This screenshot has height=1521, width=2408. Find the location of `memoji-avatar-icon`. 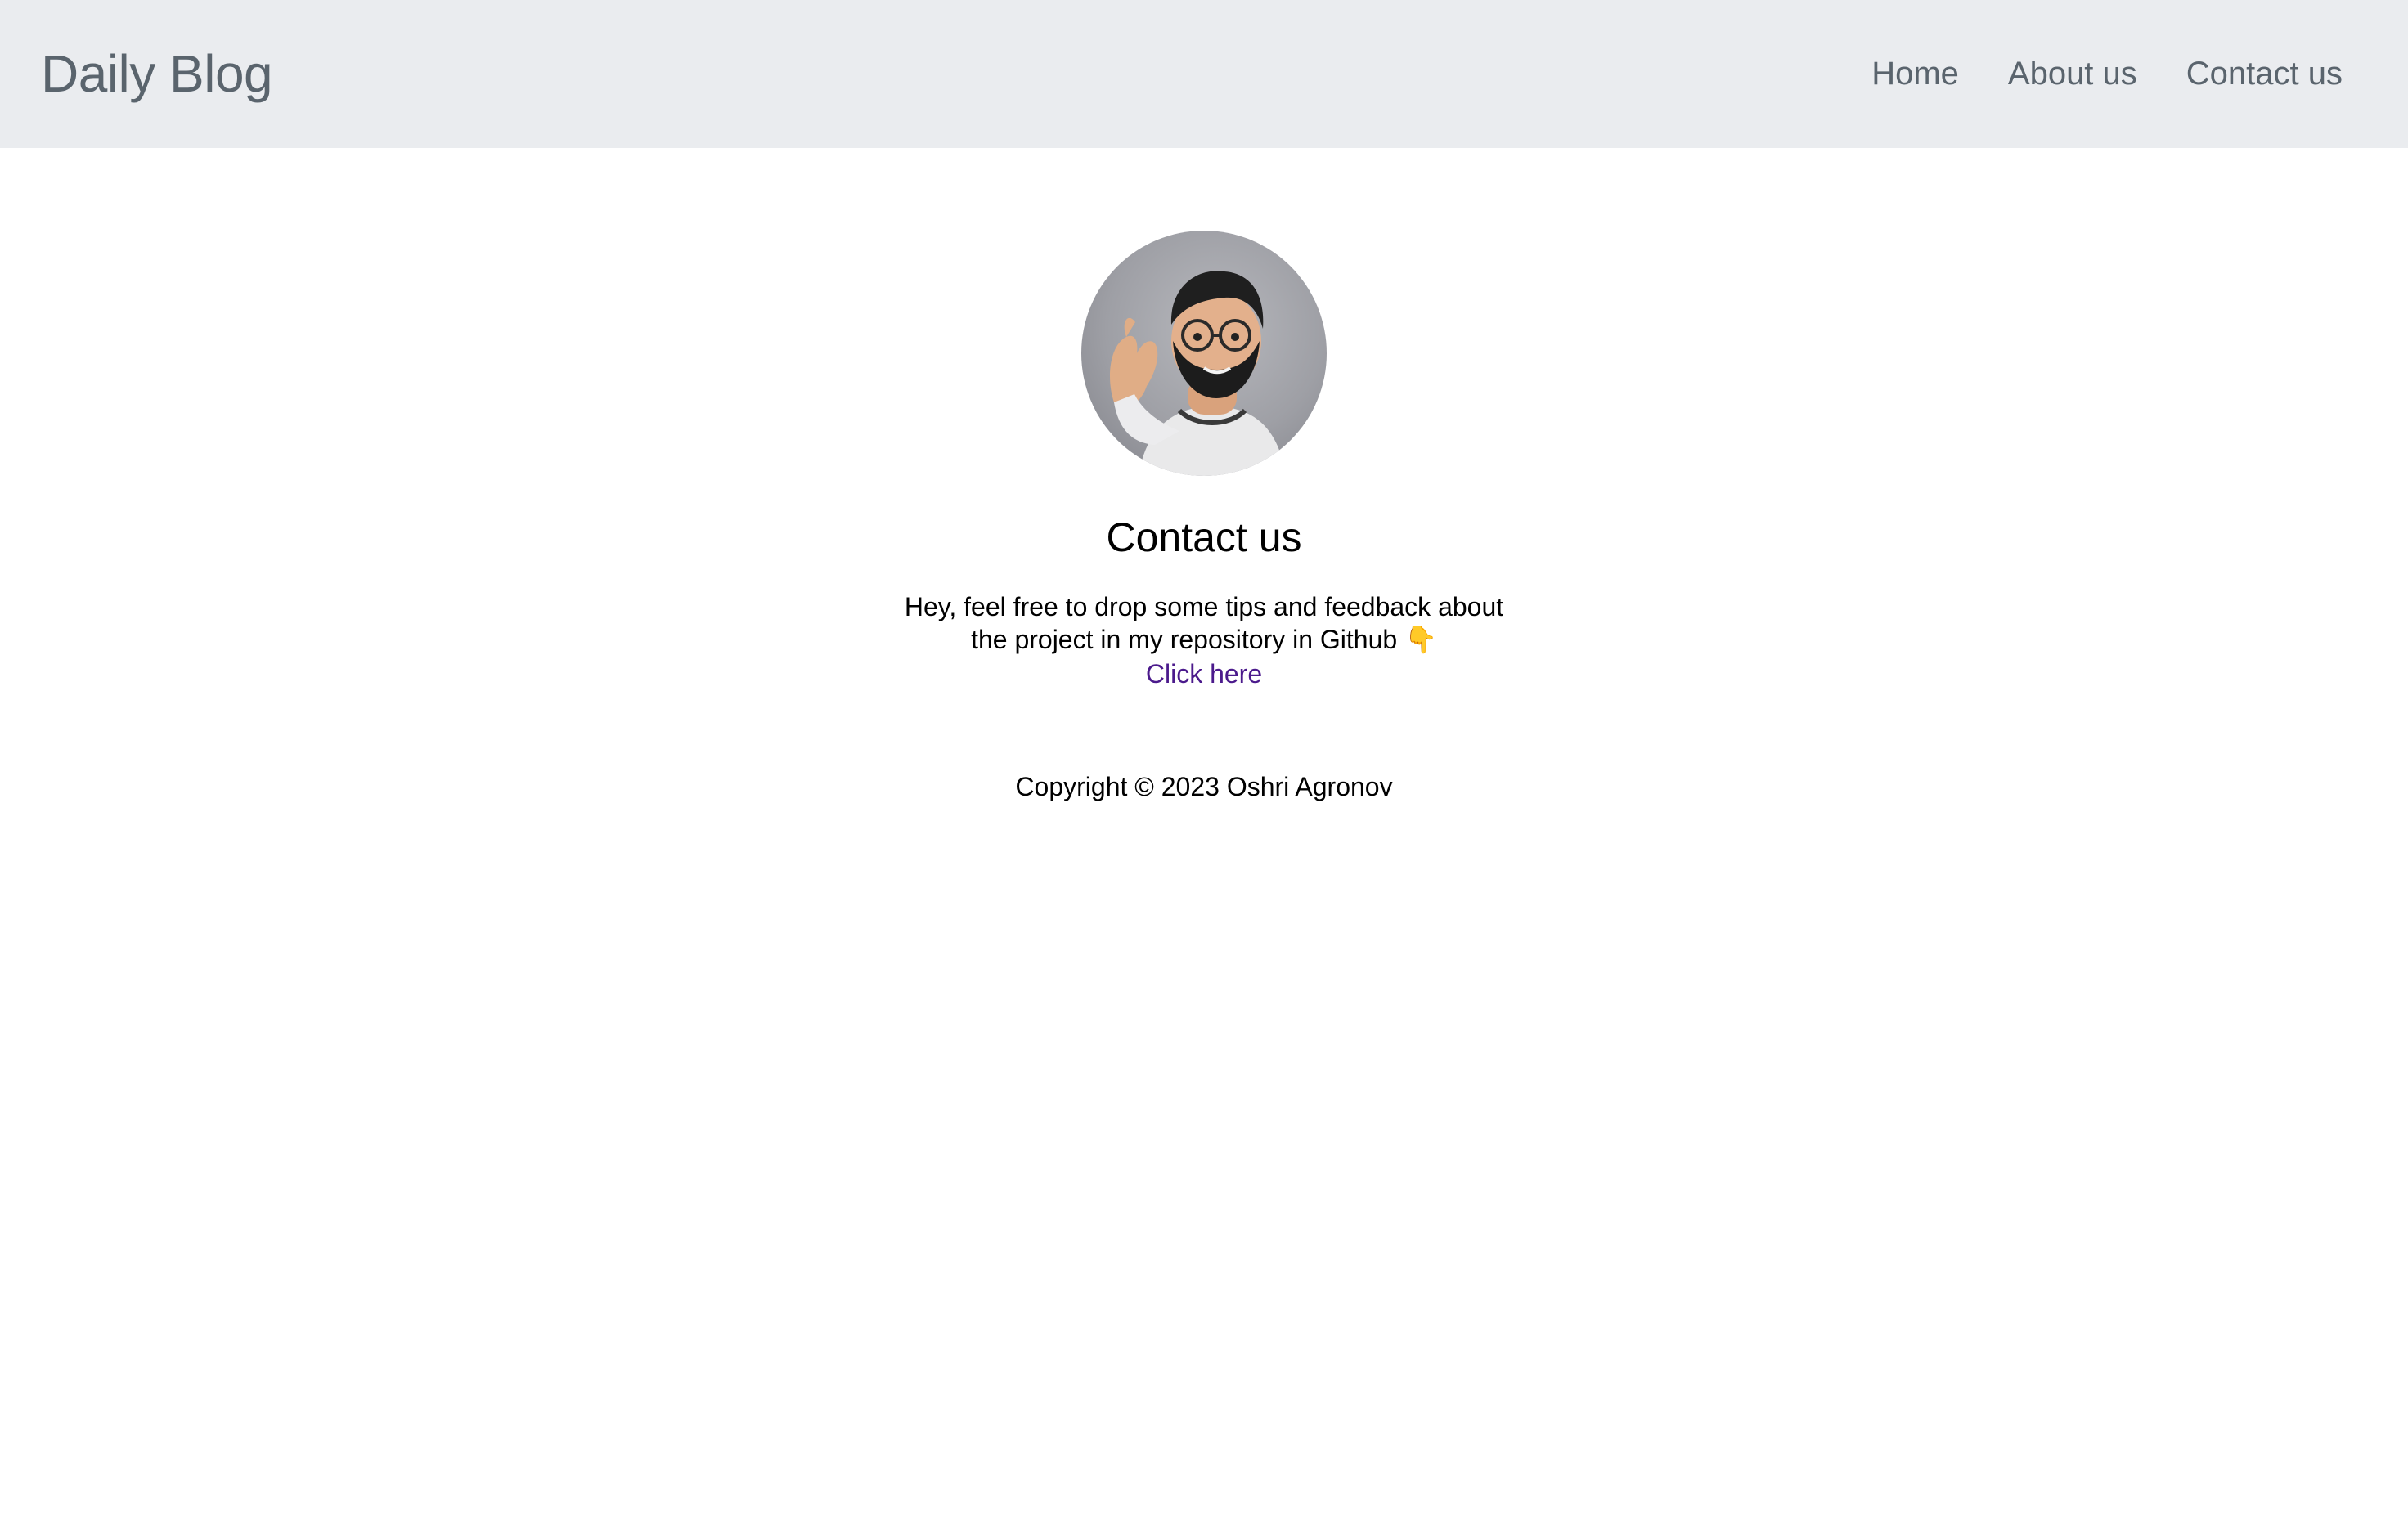

memoji-avatar-icon is located at coordinates (1198, 373).